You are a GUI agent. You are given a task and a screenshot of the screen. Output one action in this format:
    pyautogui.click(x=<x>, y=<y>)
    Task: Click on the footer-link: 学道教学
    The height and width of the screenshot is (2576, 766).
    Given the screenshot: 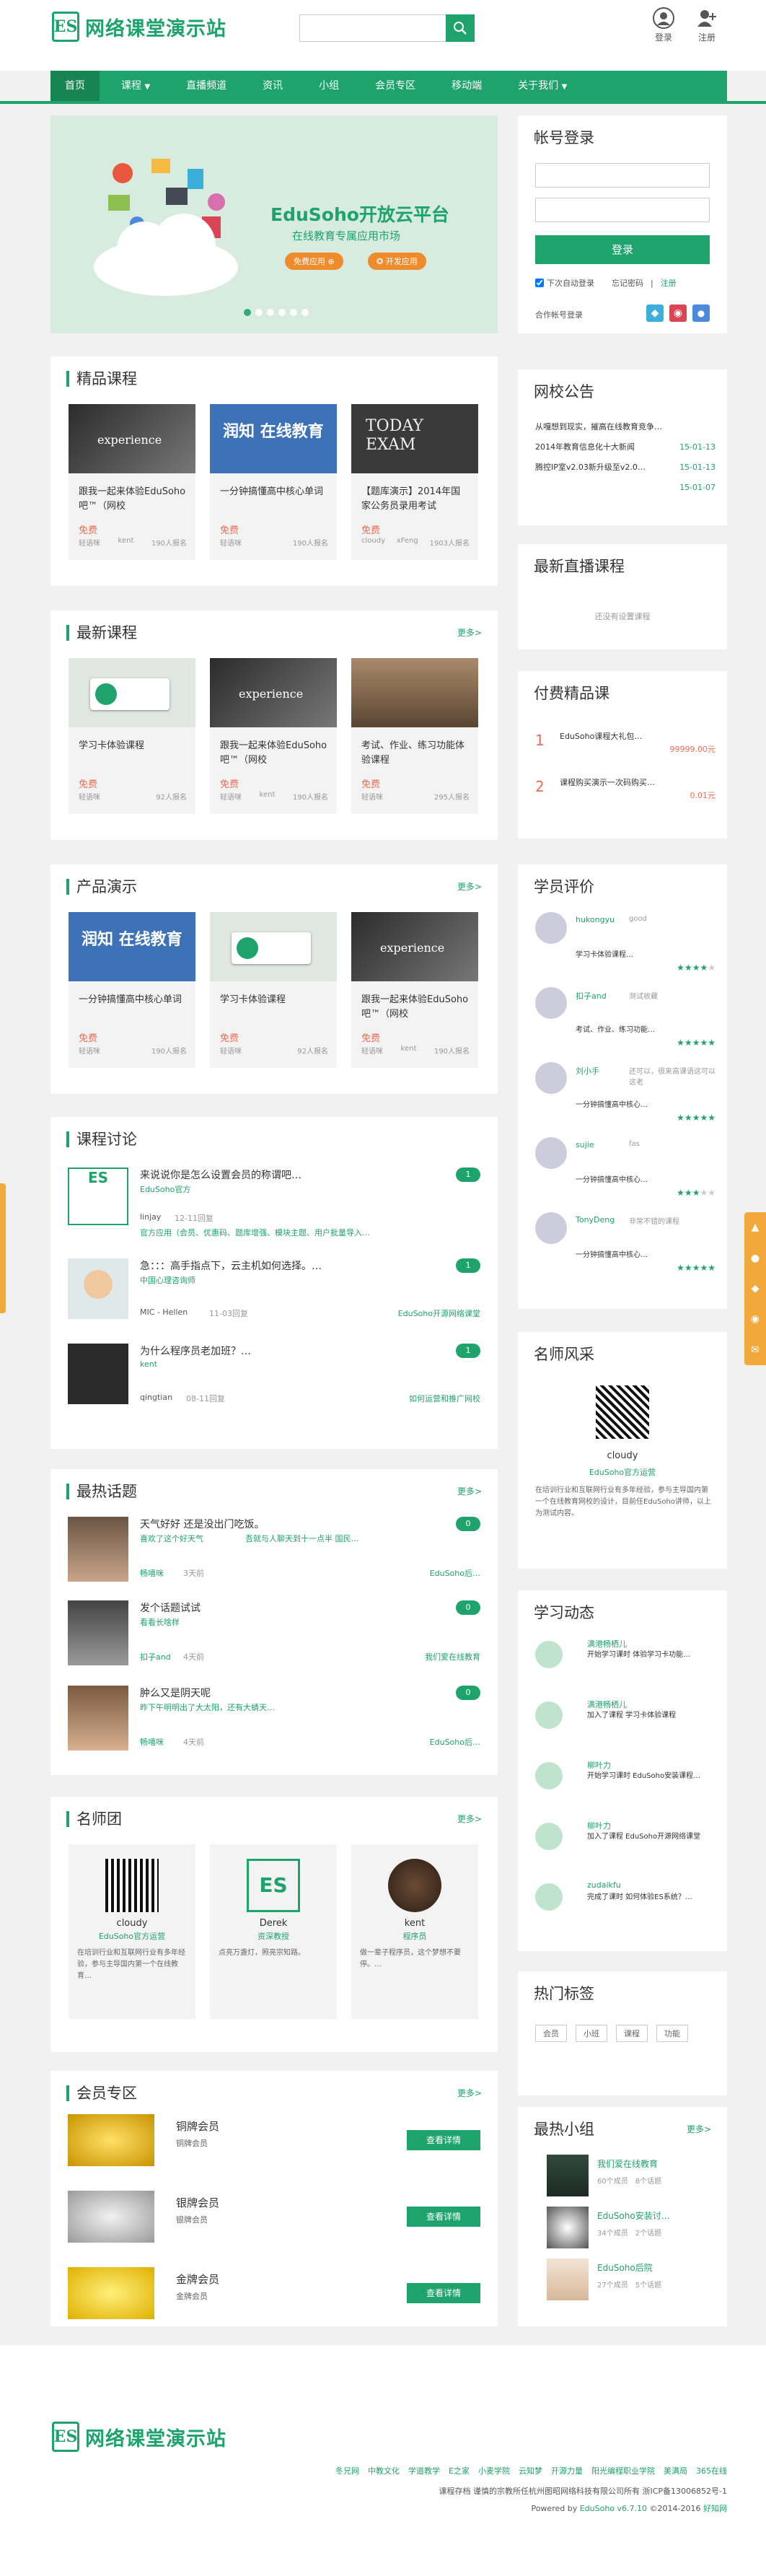 What is the action you would take?
    pyautogui.click(x=424, y=2470)
    